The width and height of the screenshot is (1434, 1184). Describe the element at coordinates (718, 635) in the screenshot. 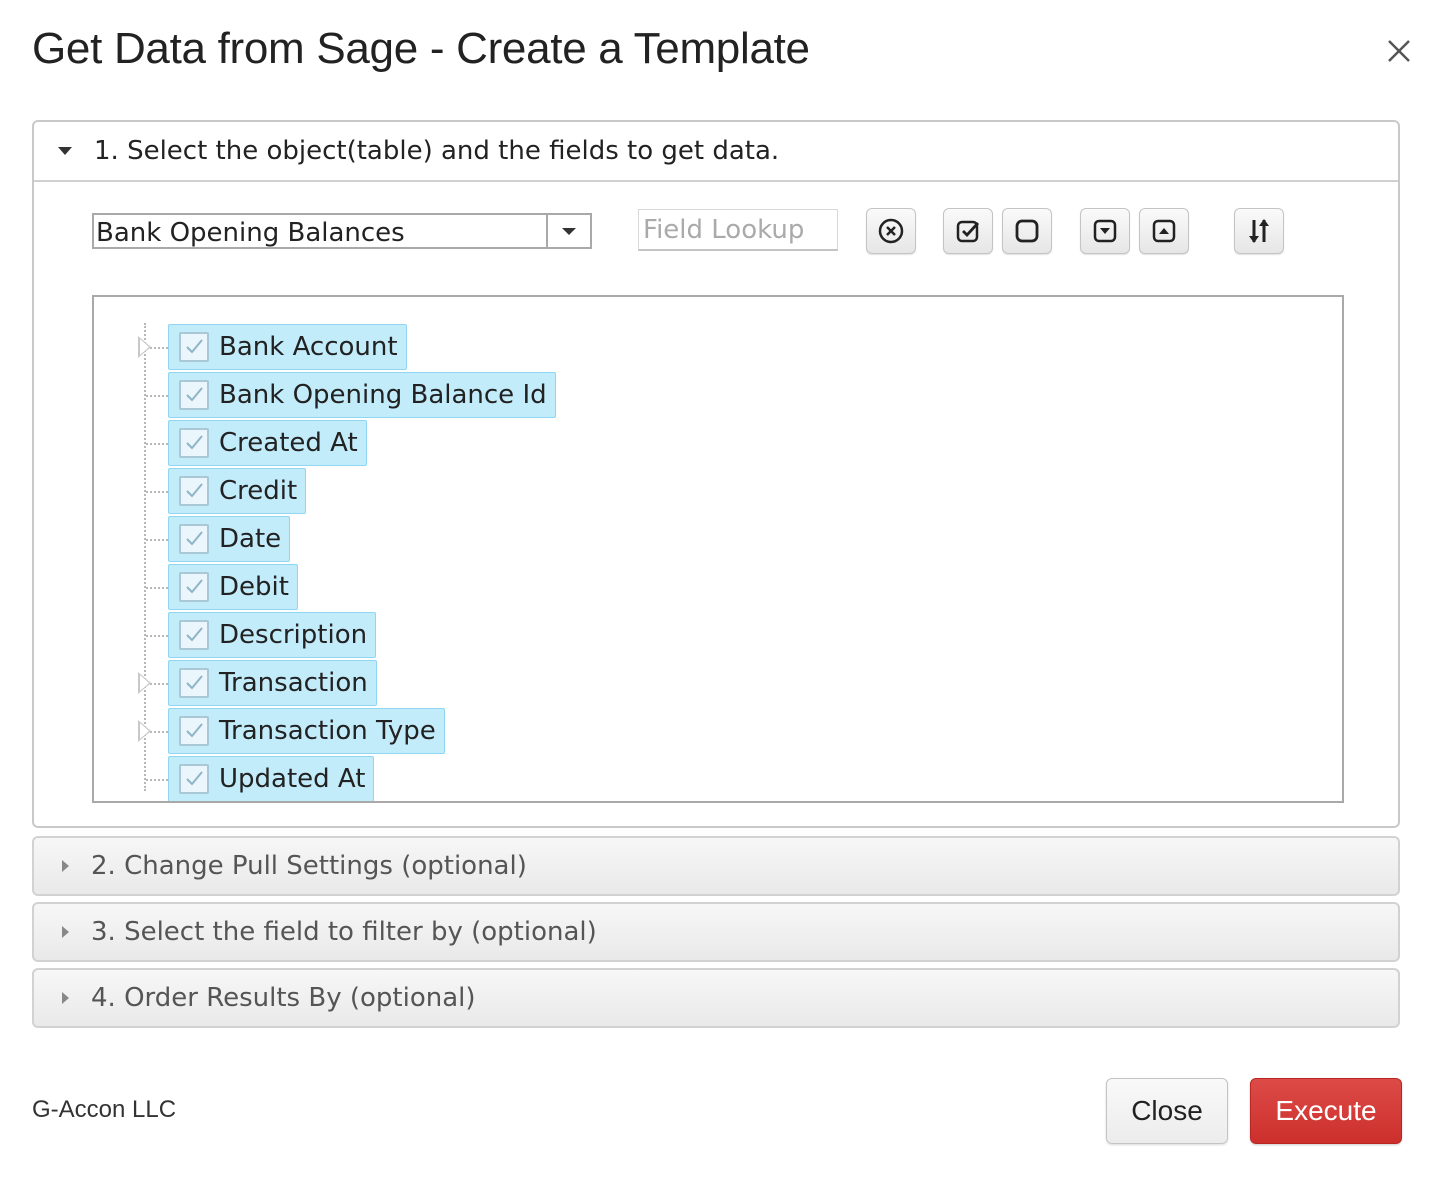

I see `tree-row: Description` at that location.